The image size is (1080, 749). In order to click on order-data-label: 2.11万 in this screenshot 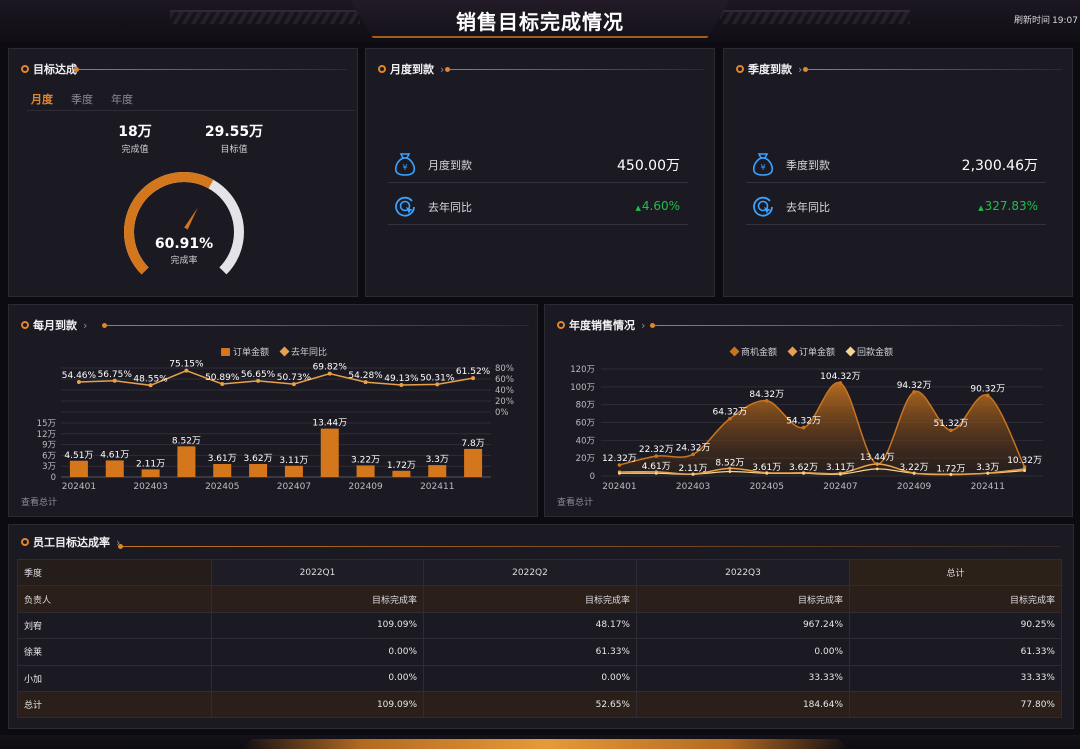, I will do `click(693, 469)`.